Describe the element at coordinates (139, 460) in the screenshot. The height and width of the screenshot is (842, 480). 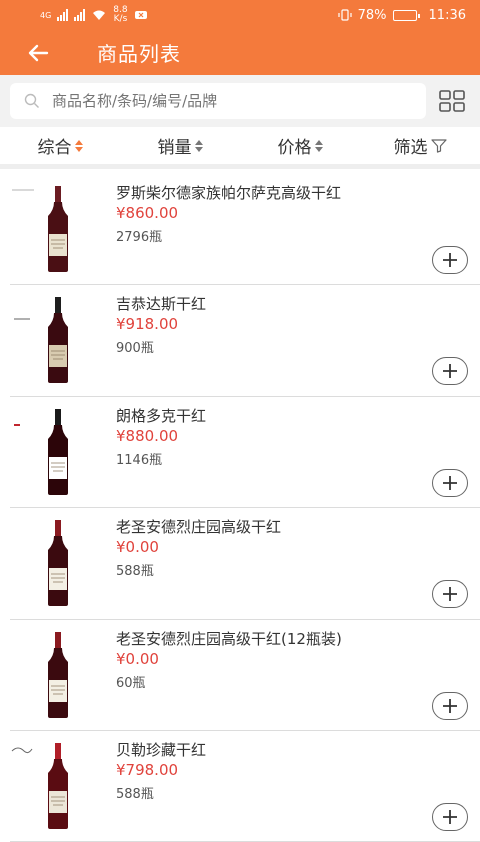
I see `product-stock: 1146瓶` at that location.